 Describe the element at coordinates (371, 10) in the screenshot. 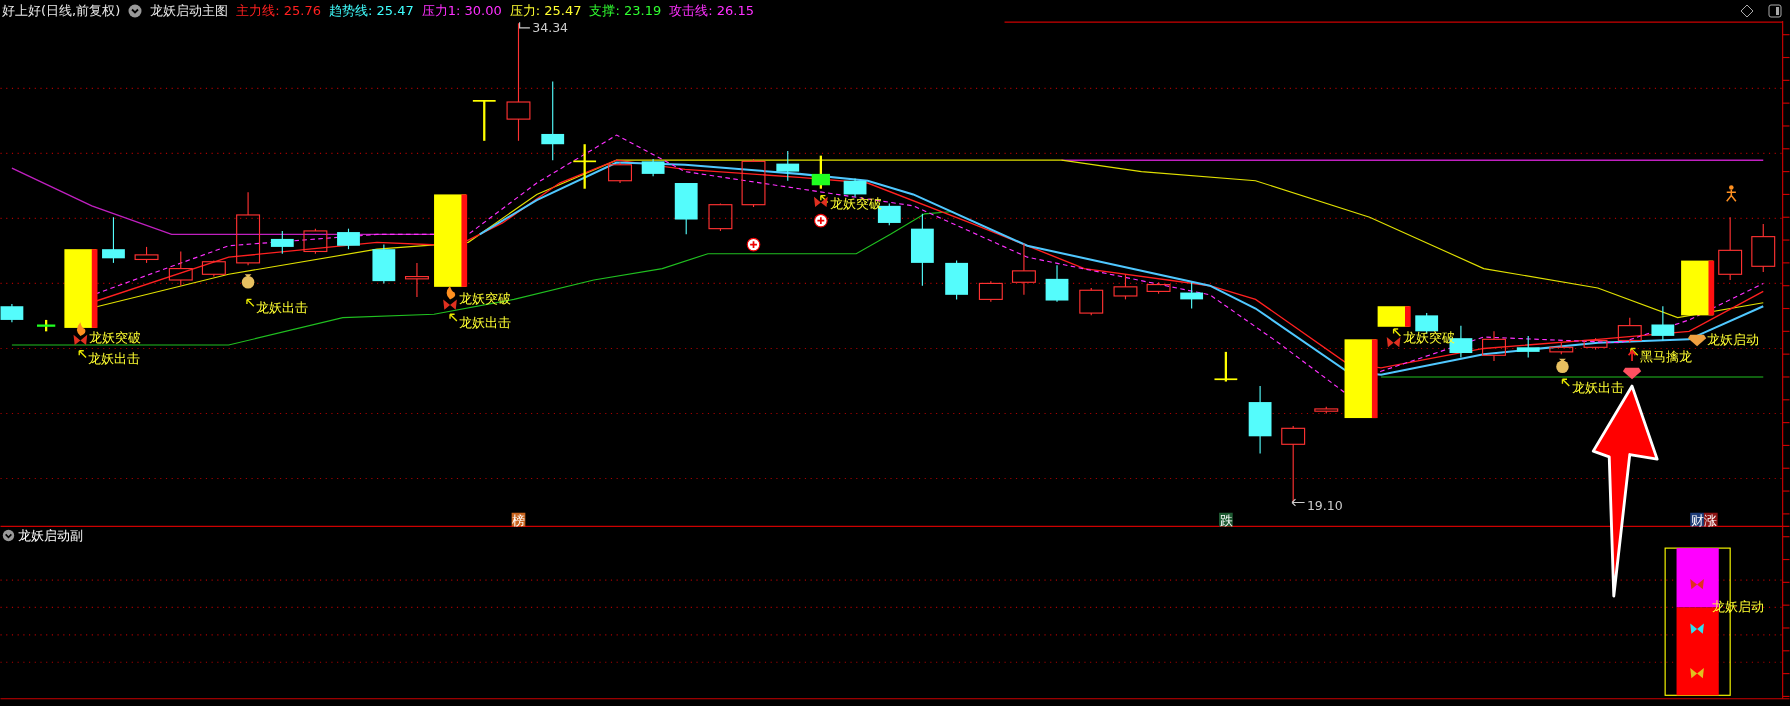

I see `indicator-reading: 趋势线: 25.47` at that location.